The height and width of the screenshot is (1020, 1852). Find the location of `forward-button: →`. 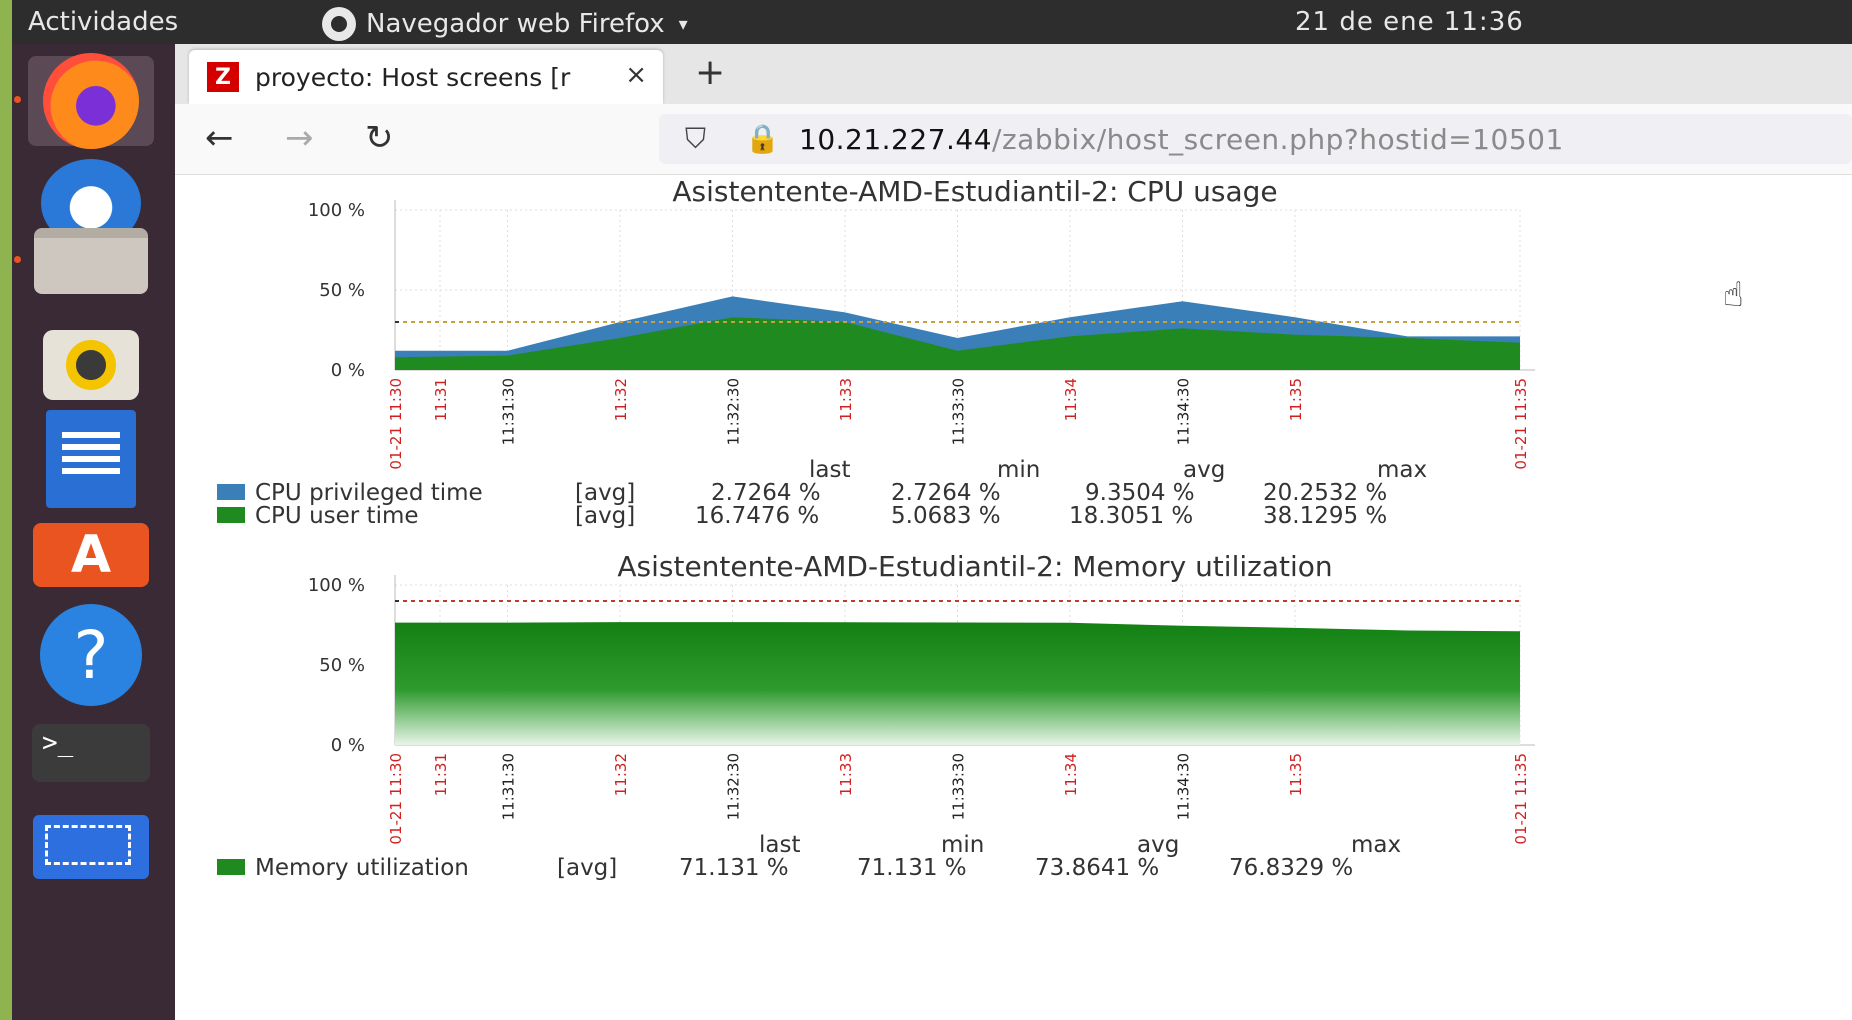

forward-button: → is located at coordinates (299, 138).